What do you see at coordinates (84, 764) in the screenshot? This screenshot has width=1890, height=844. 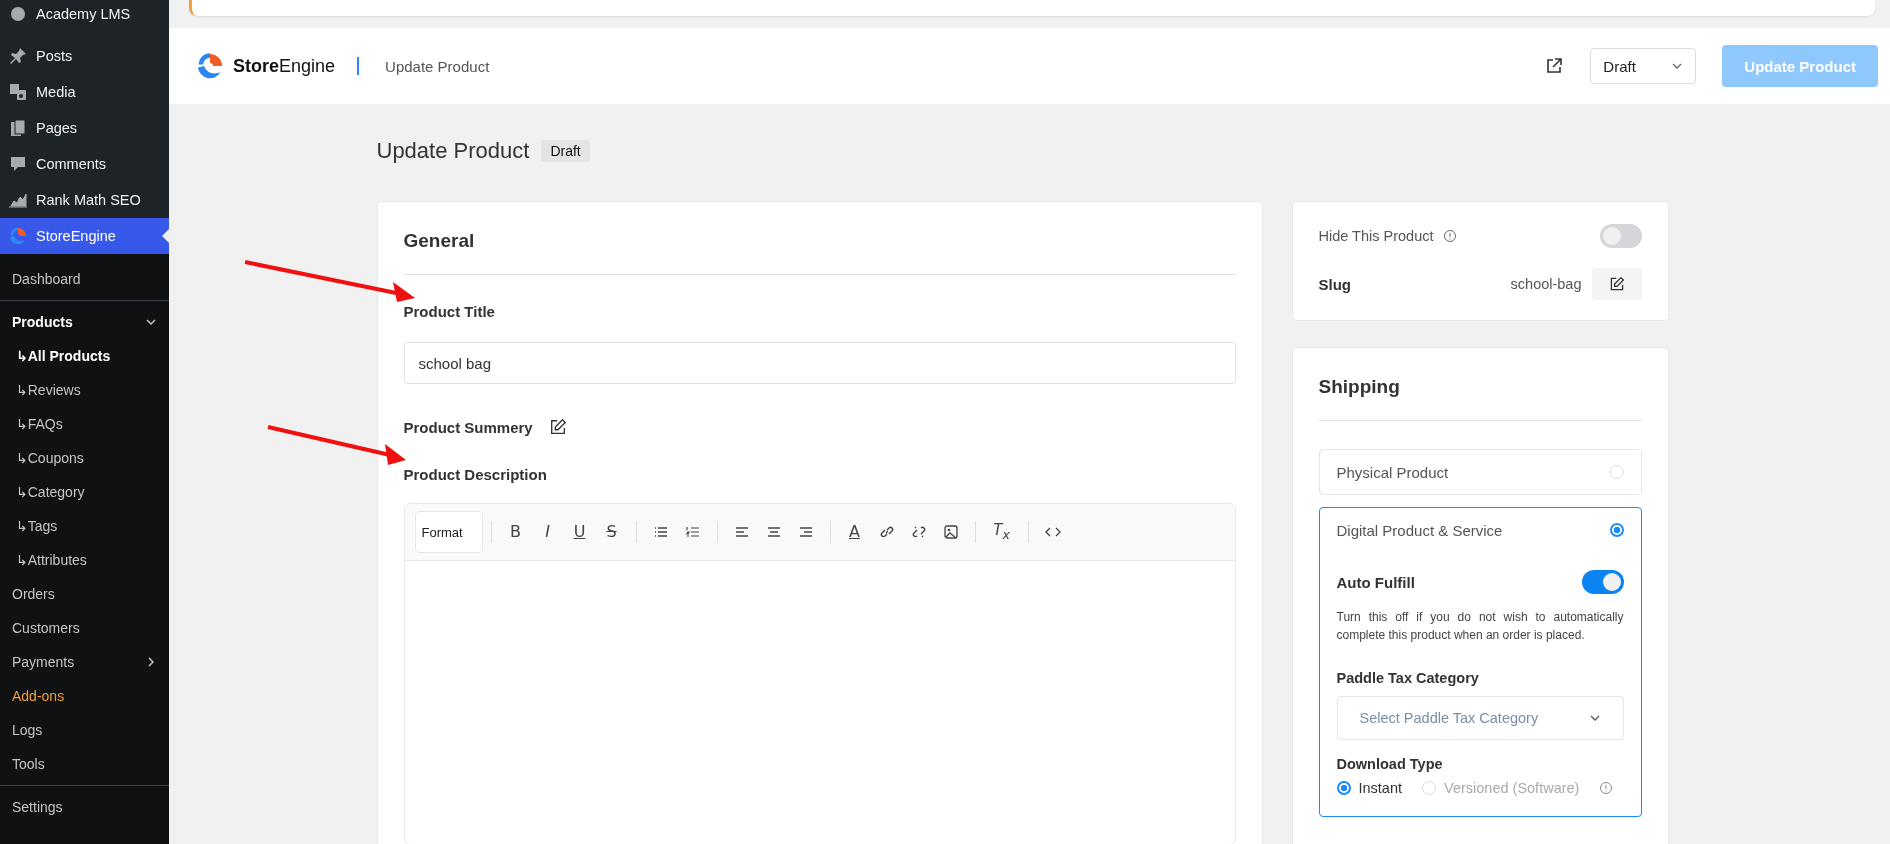 I see `sidebar-menu-item: Tools` at bounding box center [84, 764].